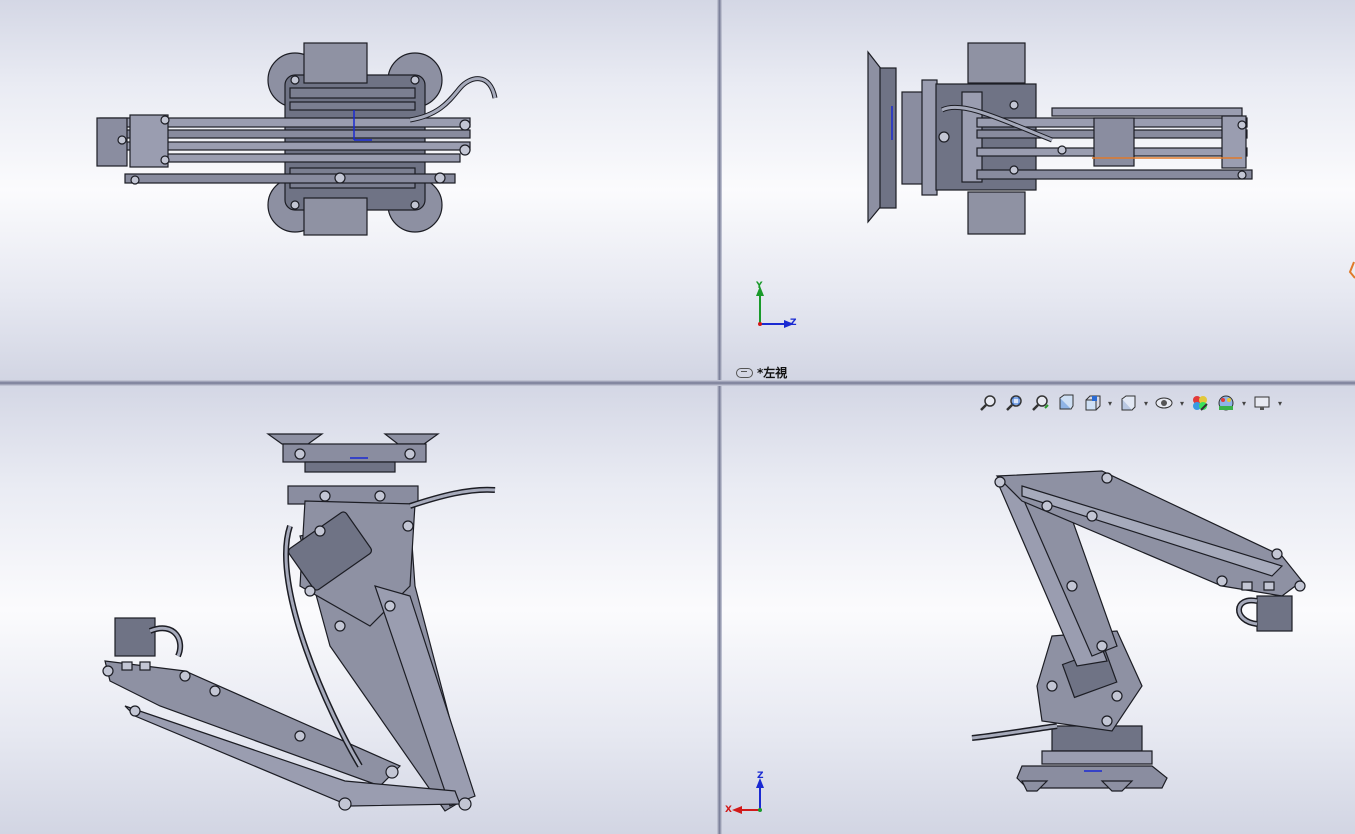 The height and width of the screenshot is (834, 1355). I want to click on zoom-to-area-icon, so click(1014, 403).